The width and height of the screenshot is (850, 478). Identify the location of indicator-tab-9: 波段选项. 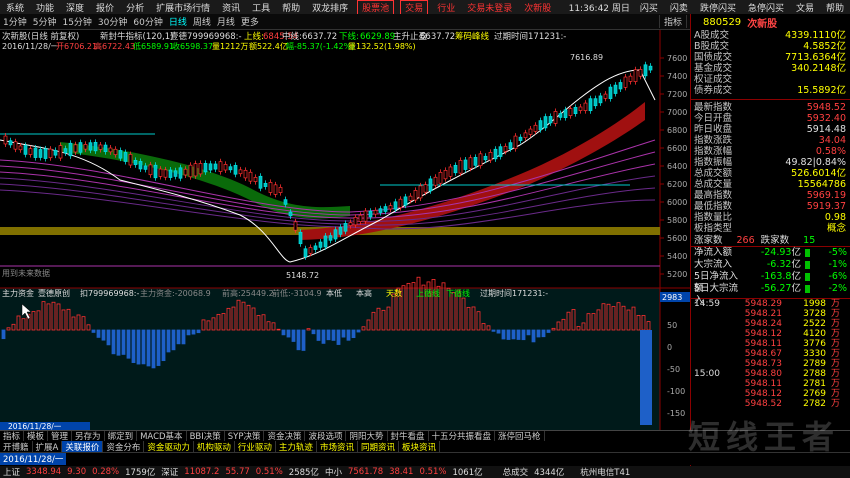
(326, 436).